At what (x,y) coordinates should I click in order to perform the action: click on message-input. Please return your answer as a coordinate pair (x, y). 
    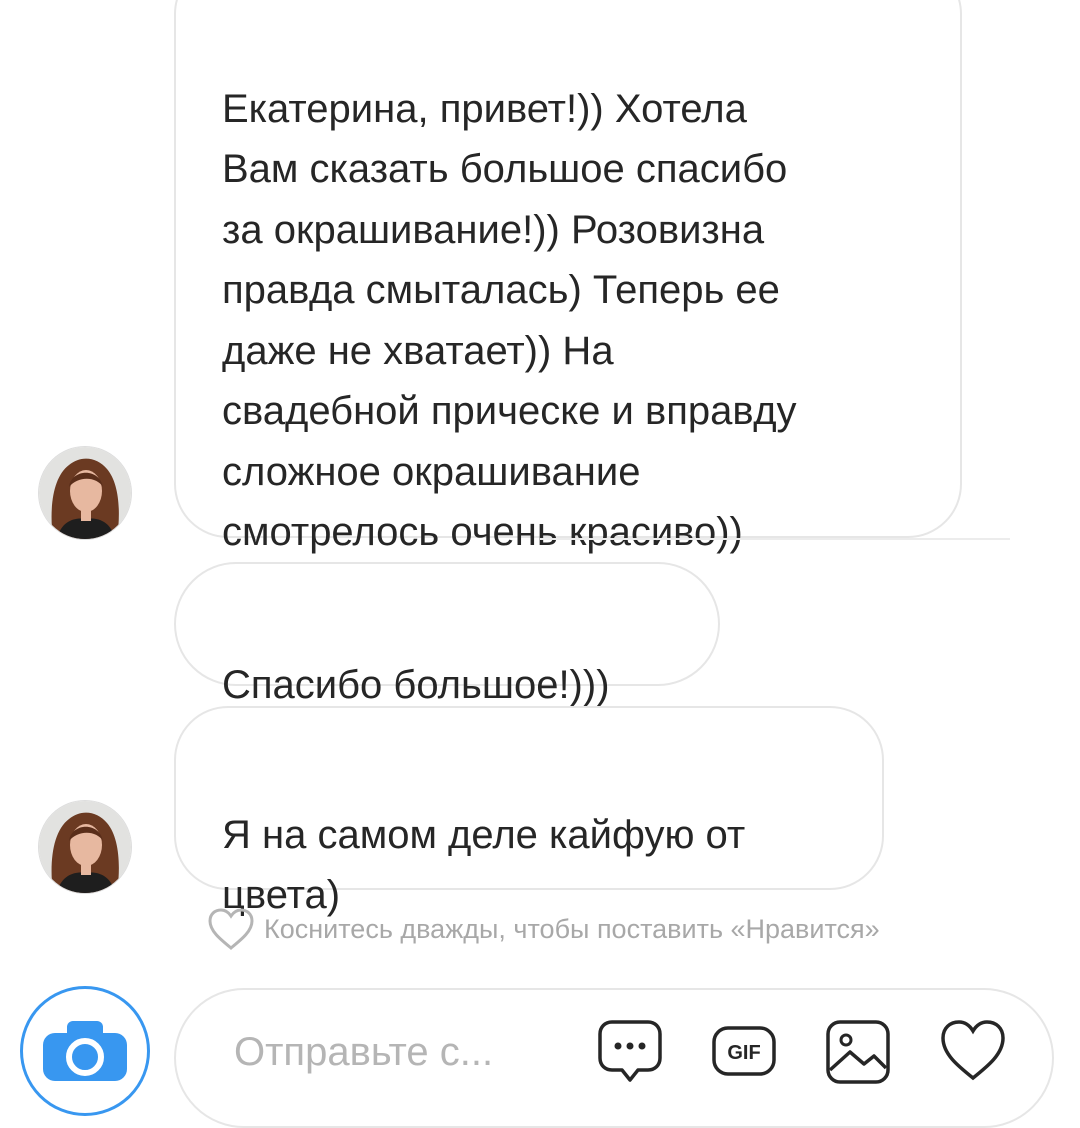
    Looking at the image, I should click on (394, 1052).